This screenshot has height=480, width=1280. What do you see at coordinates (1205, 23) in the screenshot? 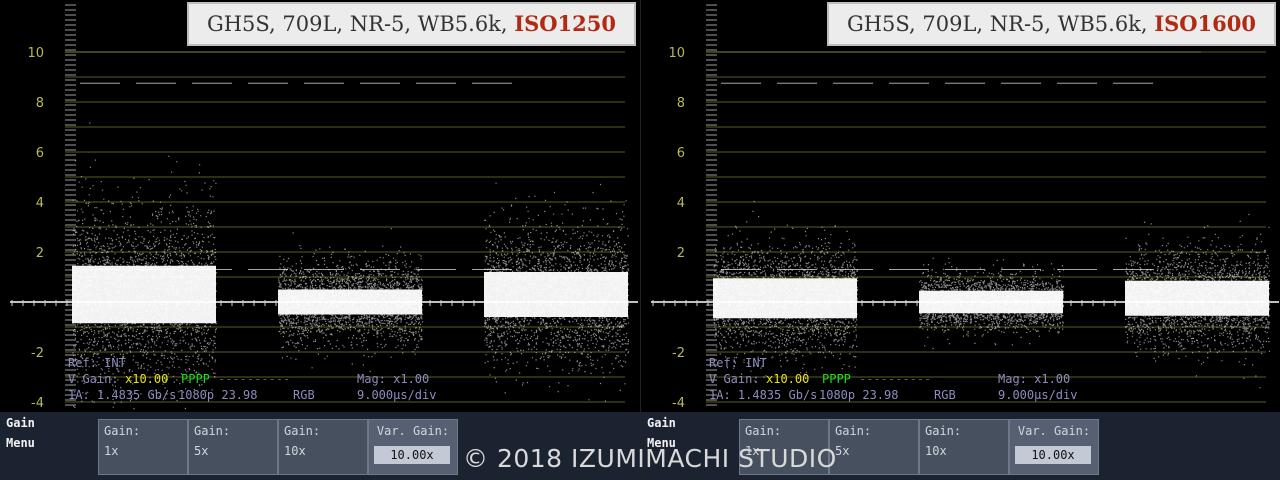
I see `iso-label: ISO1600` at bounding box center [1205, 23].